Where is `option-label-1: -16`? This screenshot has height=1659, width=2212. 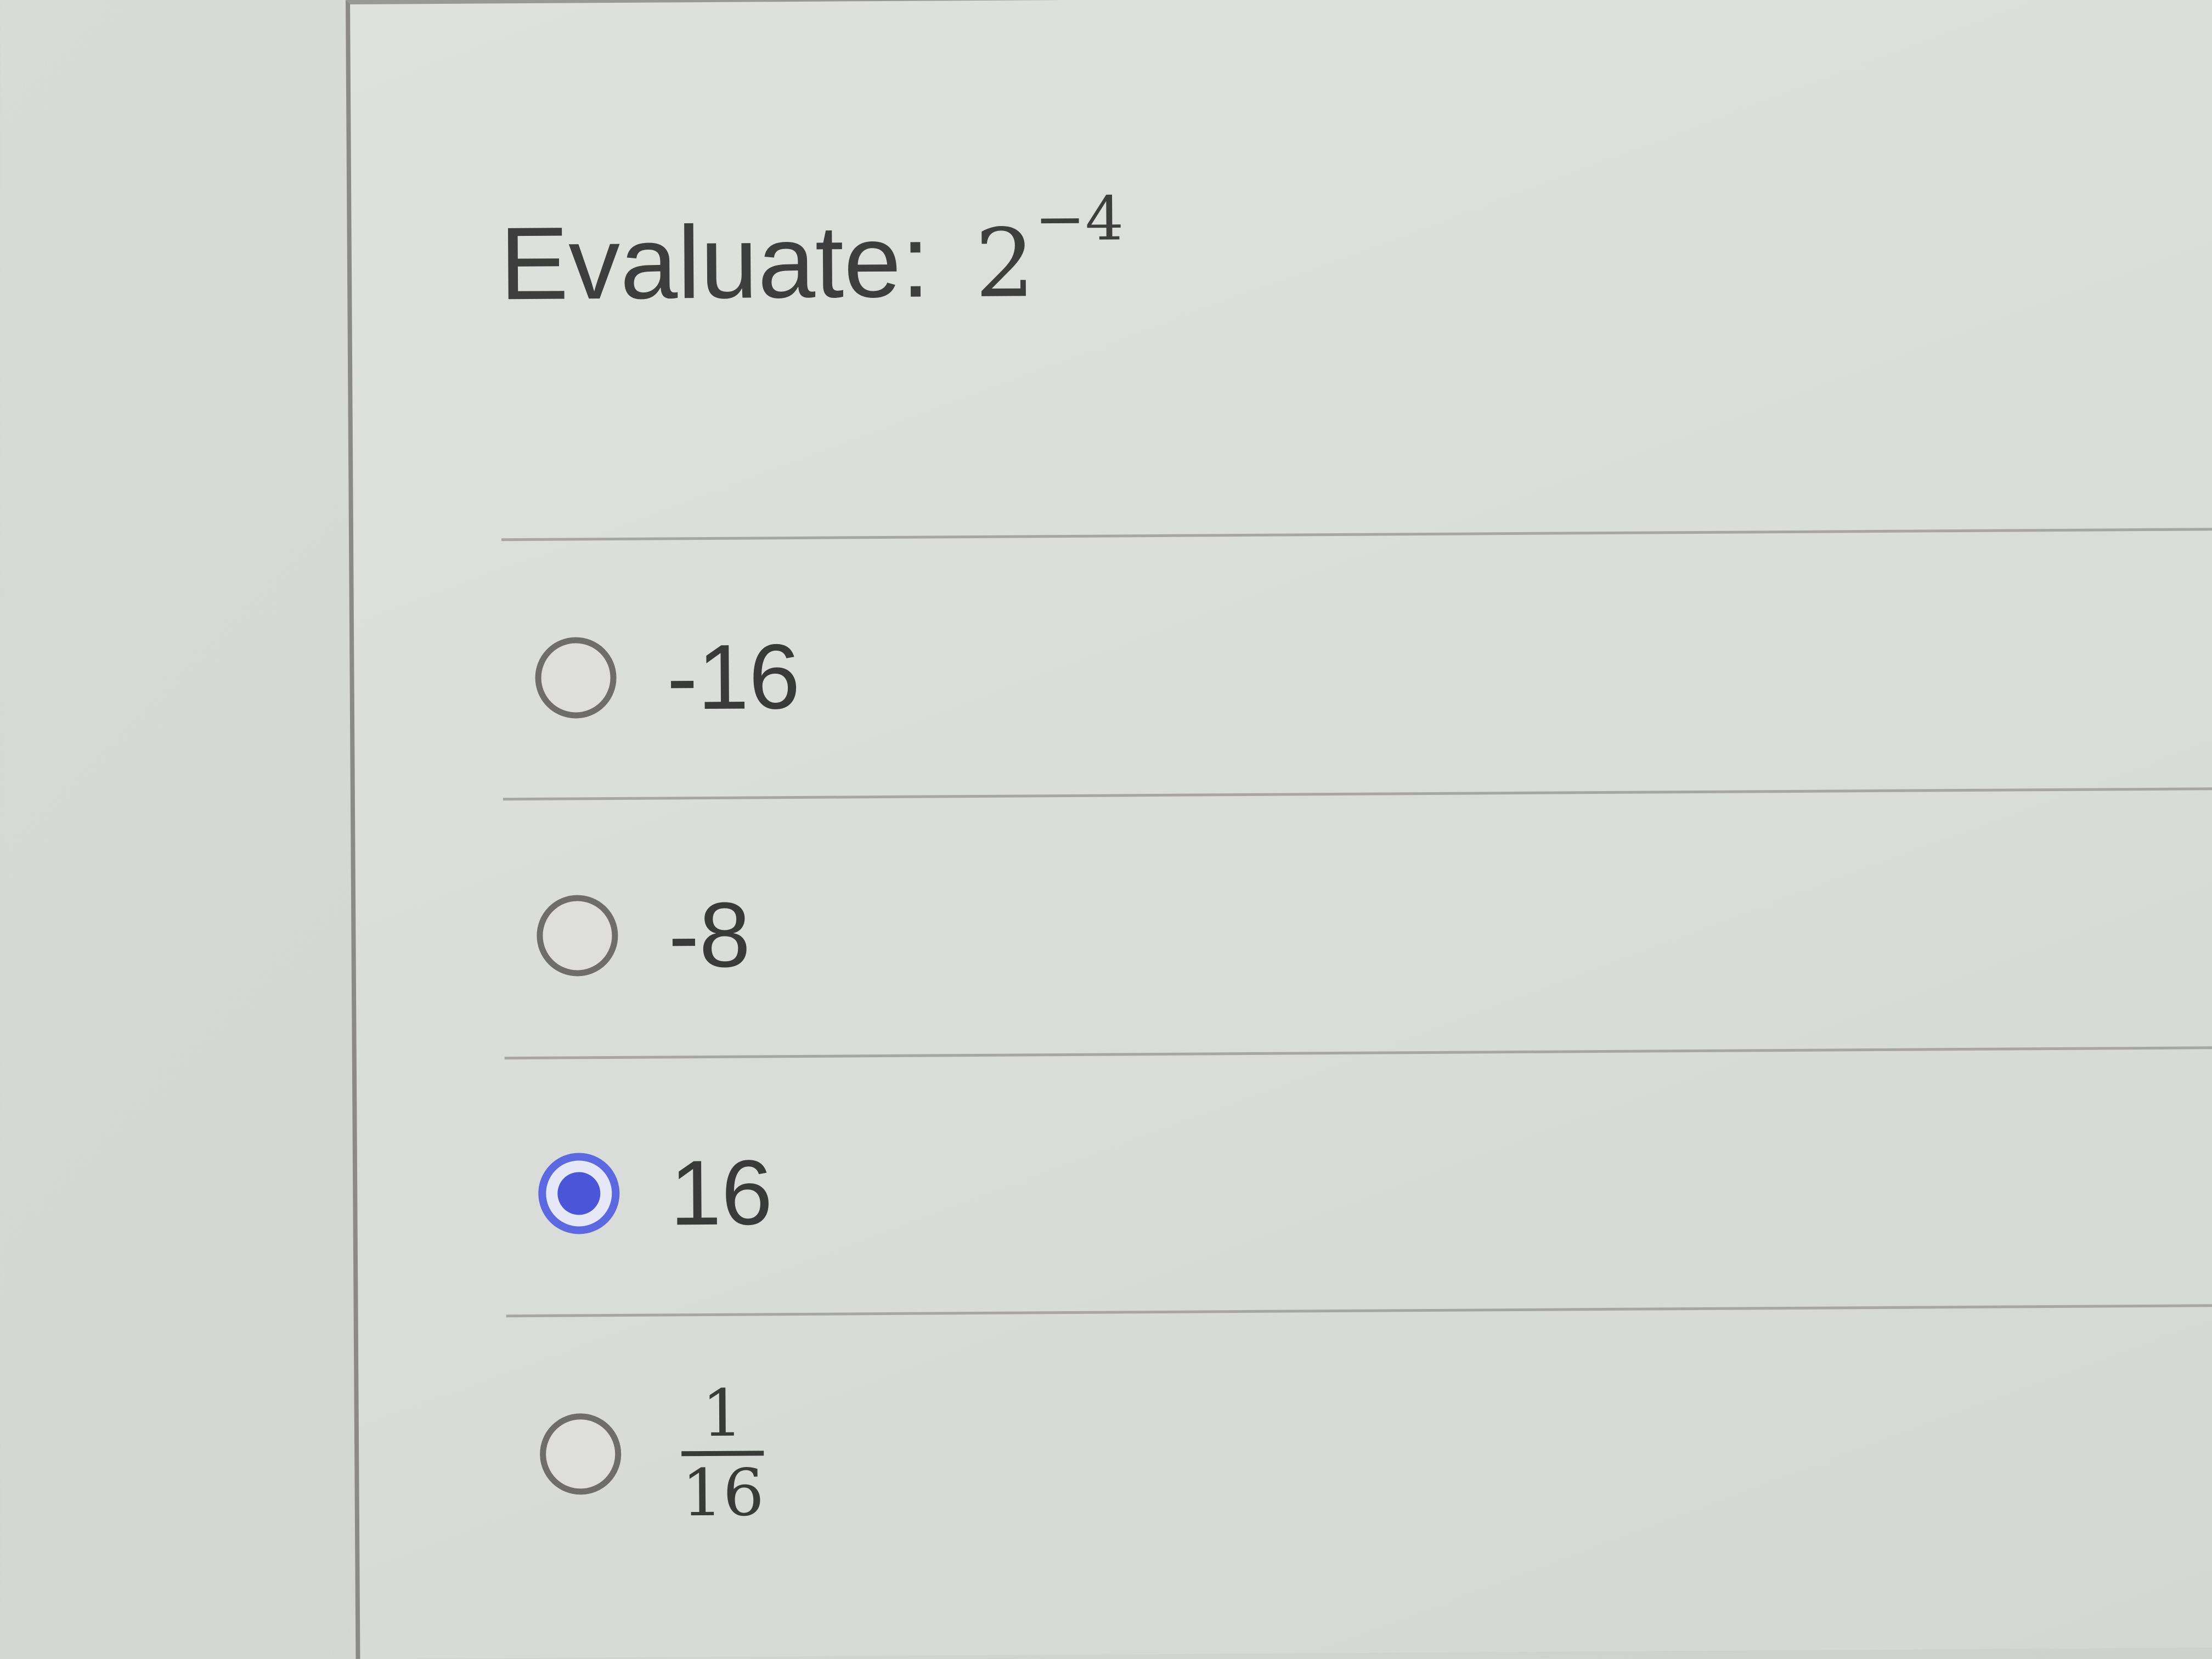
option-label-1: -16 is located at coordinates (733, 677).